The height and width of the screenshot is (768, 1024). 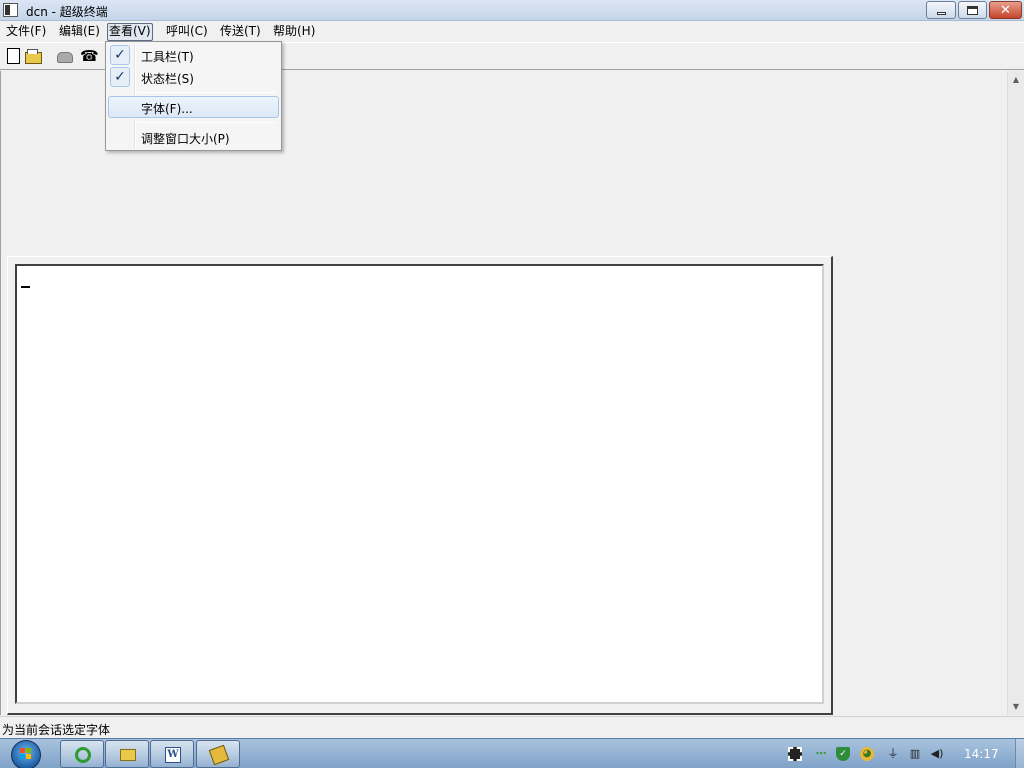 What do you see at coordinates (867, 754) in the screenshot?
I see `antivirus-icon: ◕` at bounding box center [867, 754].